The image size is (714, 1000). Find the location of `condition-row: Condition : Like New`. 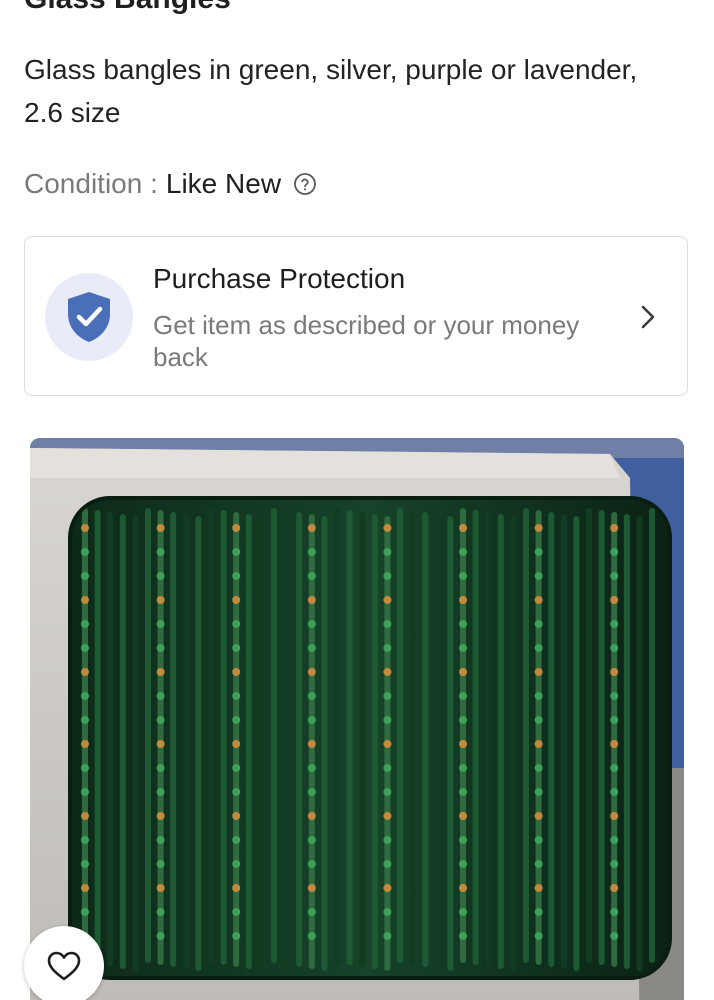

condition-row: Condition : Like New is located at coordinates (170, 184).